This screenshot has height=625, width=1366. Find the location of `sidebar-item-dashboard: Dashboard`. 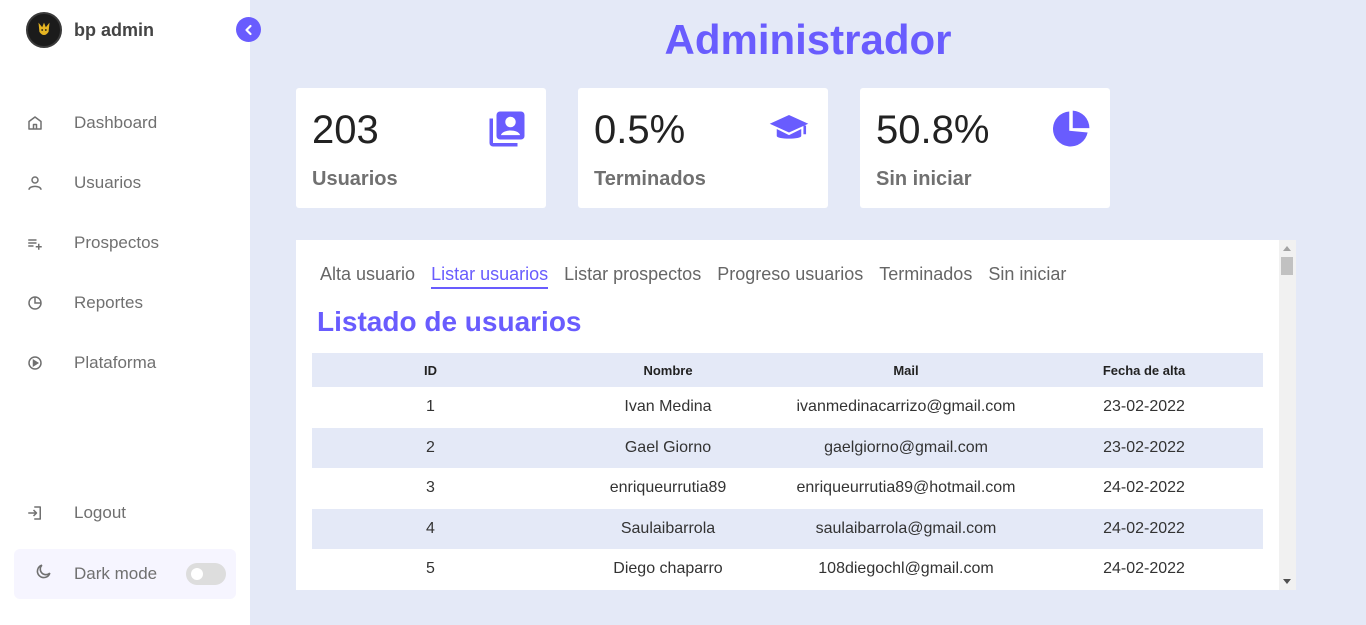

sidebar-item-dashboard: Dashboard is located at coordinates (131, 123).